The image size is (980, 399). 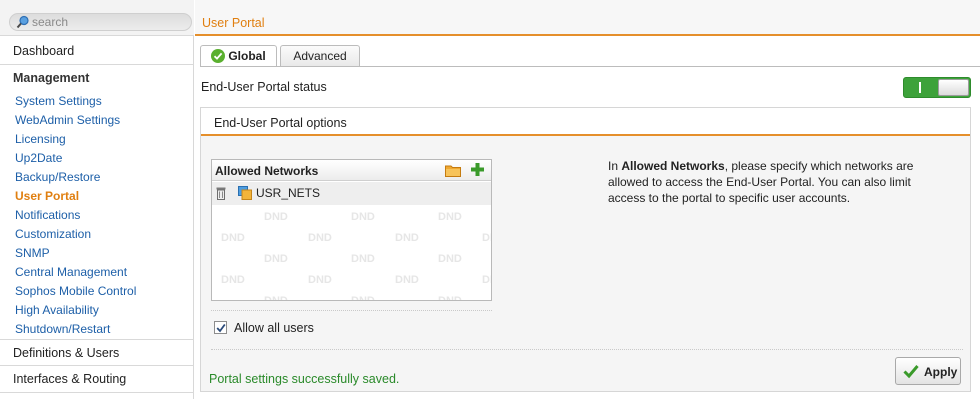 I want to click on help-bold: Allowed Networks, so click(x=673, y=166).